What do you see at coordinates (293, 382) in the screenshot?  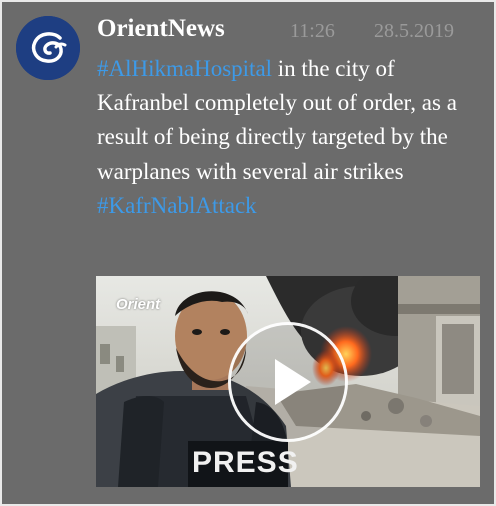 I see `play-icon` at bounding box center [293, 382].